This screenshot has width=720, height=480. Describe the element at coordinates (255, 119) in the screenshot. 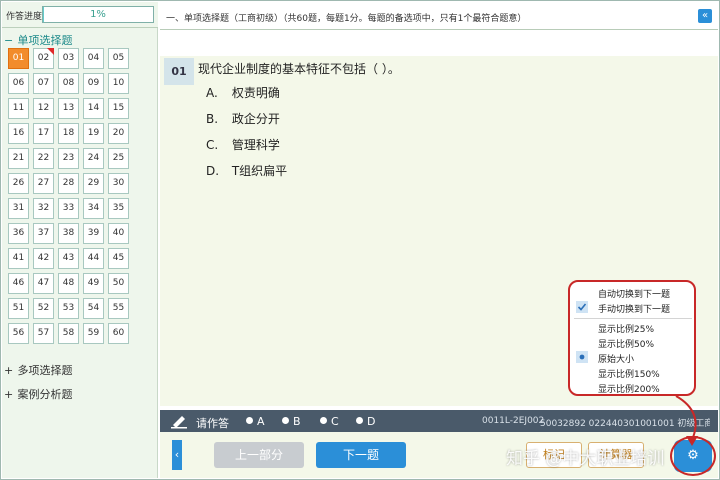

I see `option-text: 政企分开` at that location.